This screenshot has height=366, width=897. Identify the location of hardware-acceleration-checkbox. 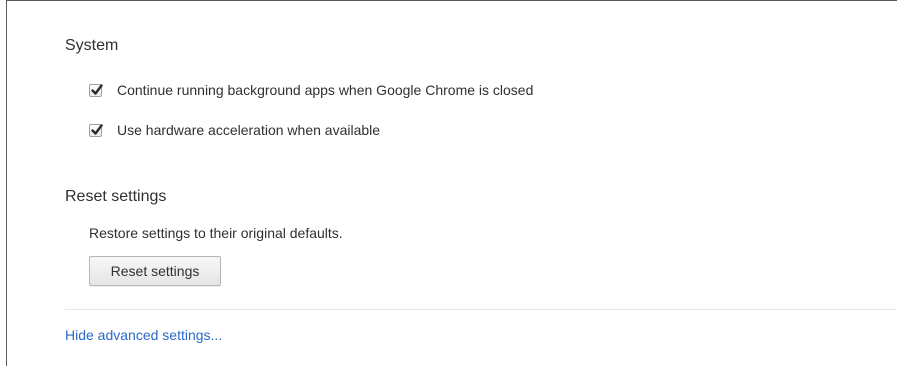
(96, 130).